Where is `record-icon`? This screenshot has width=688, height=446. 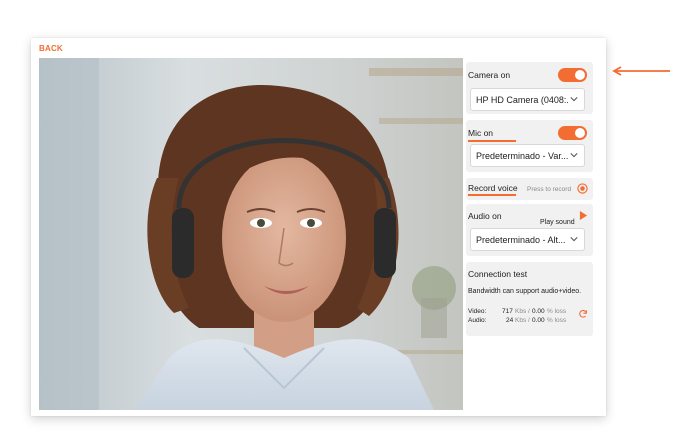
record-icon is located at coordinates (582, 188).